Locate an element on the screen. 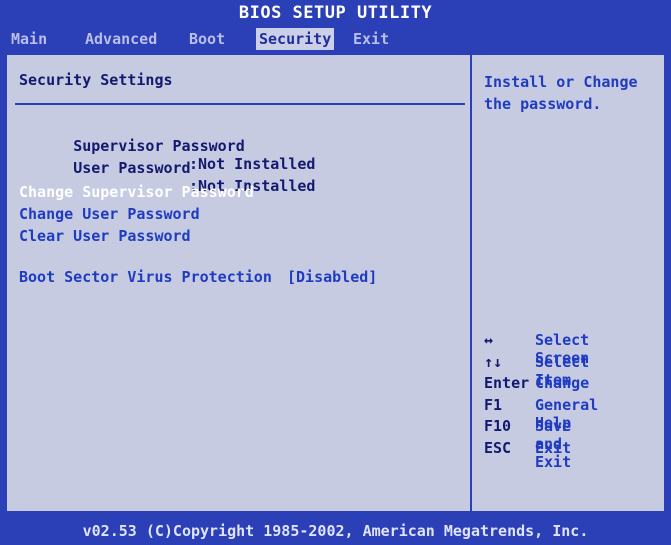 The width and height of the screenshot is (671, 545). menu-advanced: Advanced is located at coordinates (121, 39).